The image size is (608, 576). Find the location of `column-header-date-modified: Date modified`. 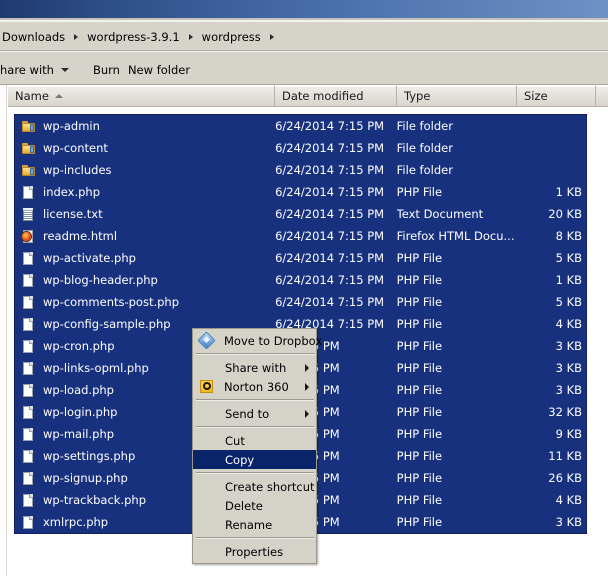

column-header-date-modified: Date modified is located at coordinates (336, 96).